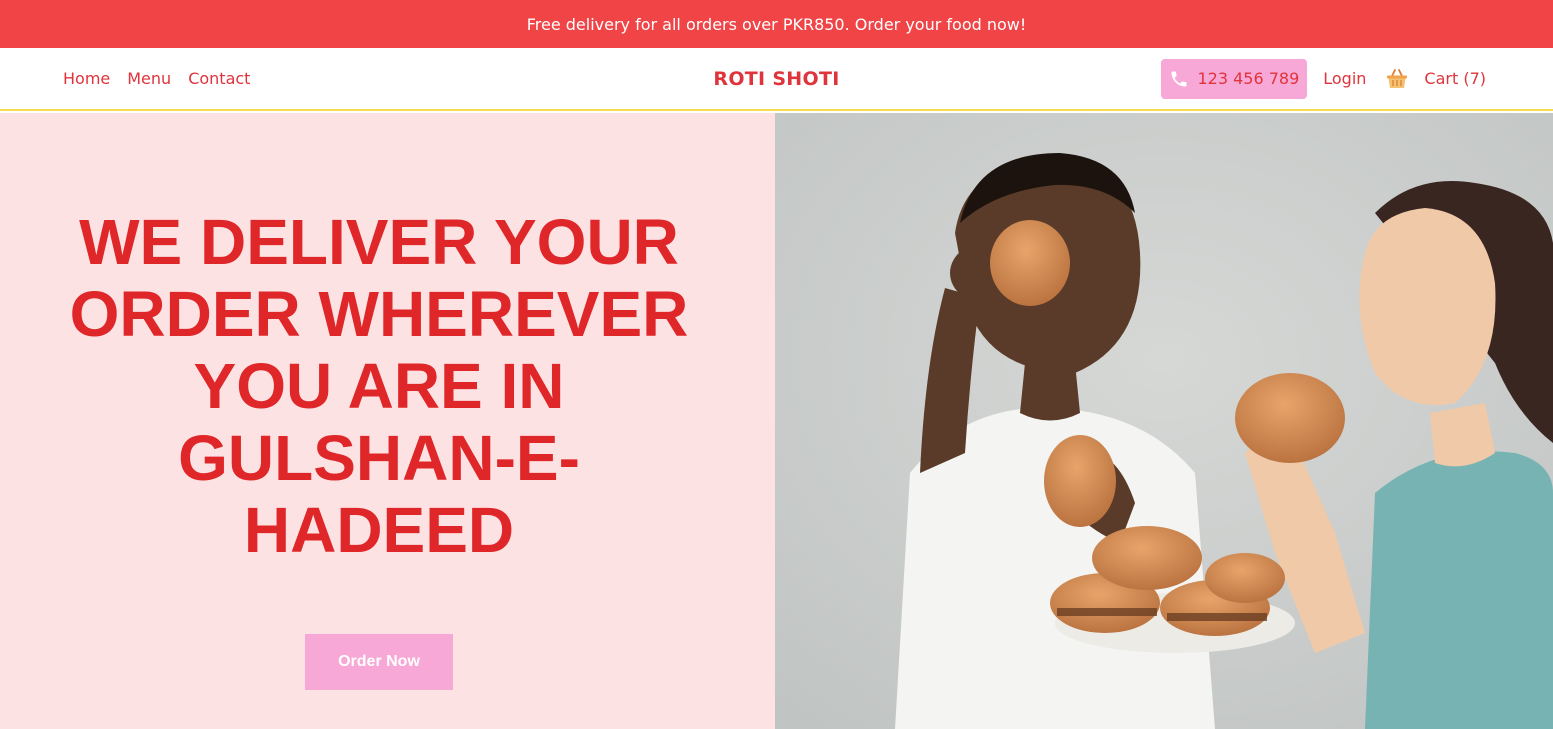 This screenshot has height=729, width=1553. What do you see at coordinates (379, 530) in the screenshot?
I see `headline-line: HADEED` at bounding box center [379, 530].